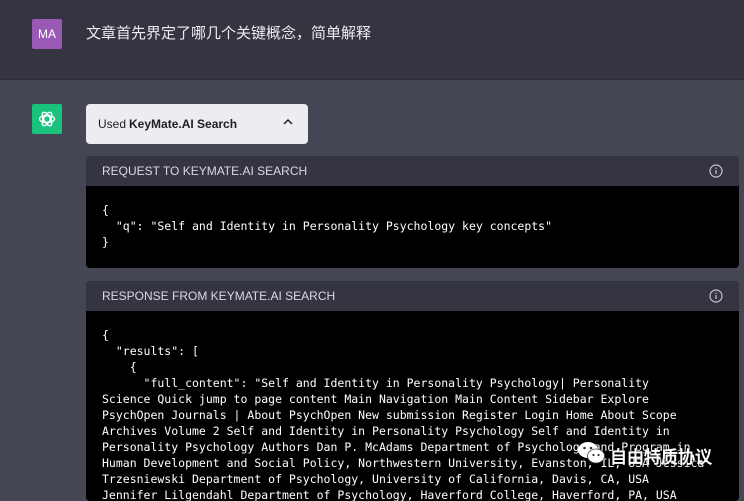 This screenshot has height=501, width=744. I want to click on plugin-used-toggle: Used KeyMate.AI Search, so click(197, 124).